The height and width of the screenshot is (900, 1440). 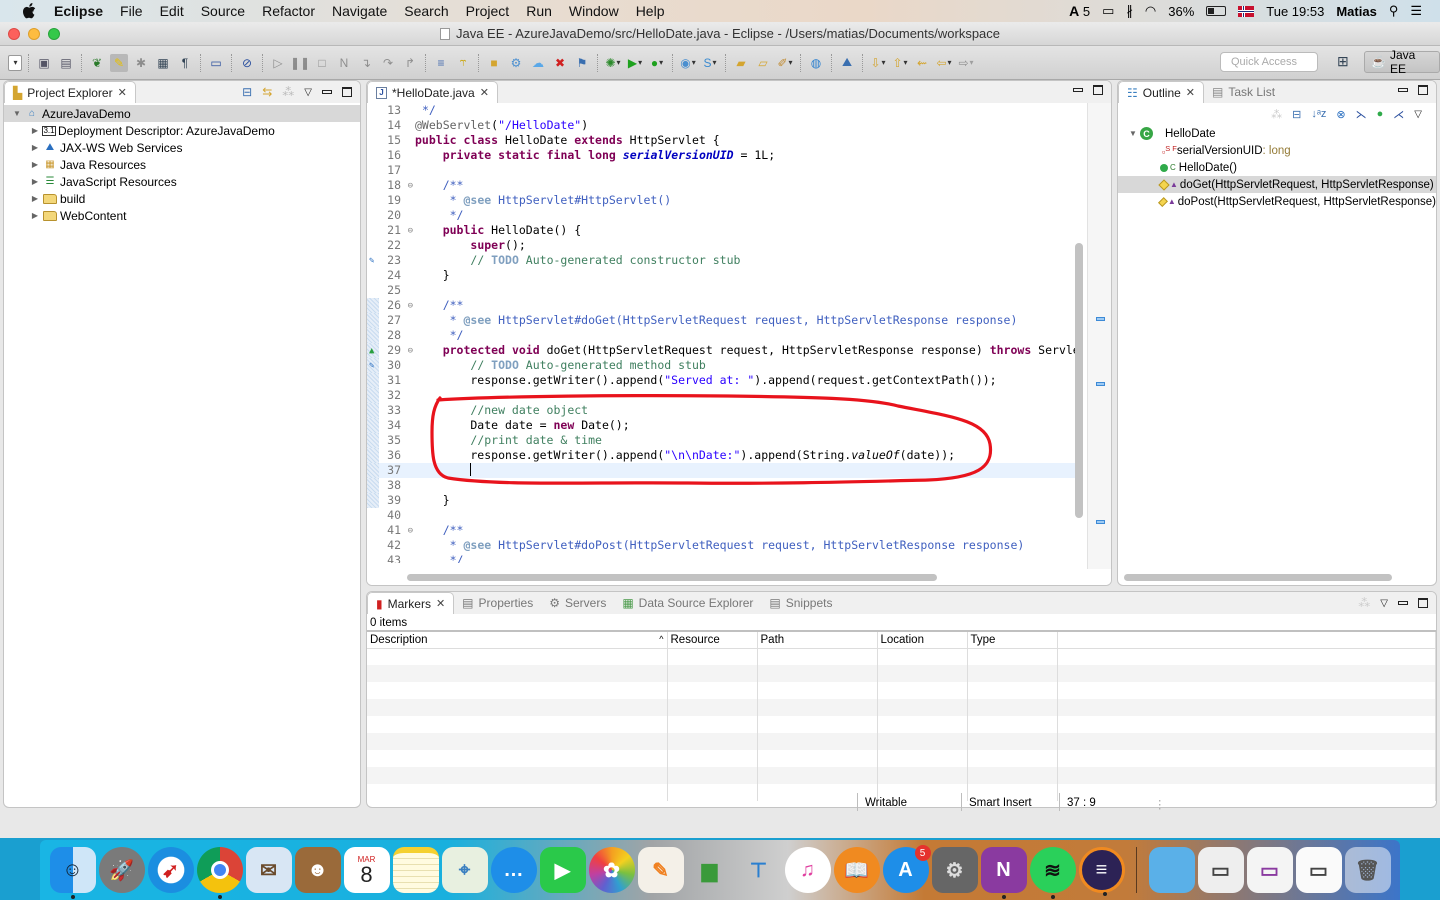 What do you see at coordinates (516, 63) in the screenshot?
I see `publish-icon: ⚙` at bounding box center [516, 63].